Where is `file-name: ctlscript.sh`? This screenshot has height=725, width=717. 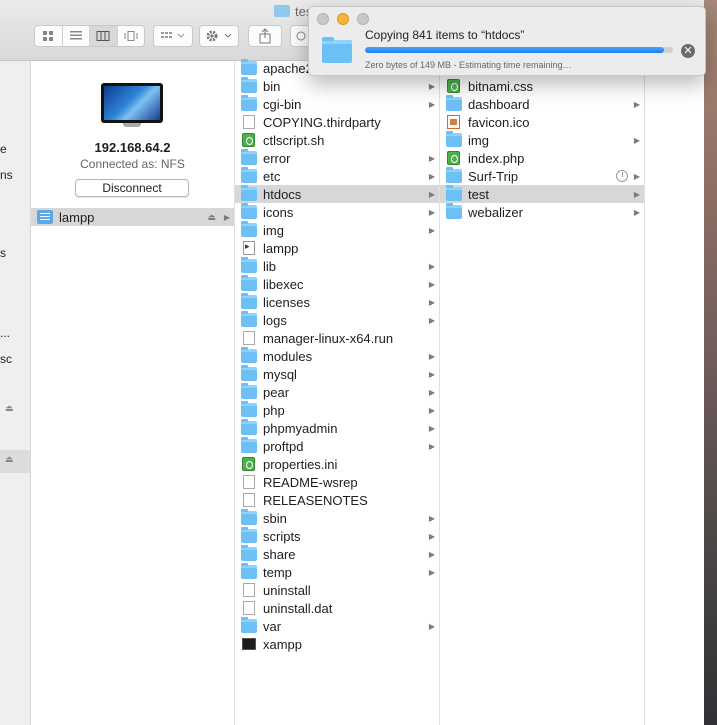
file-name: ctlscript.sh is located at coordinates (294, 140).